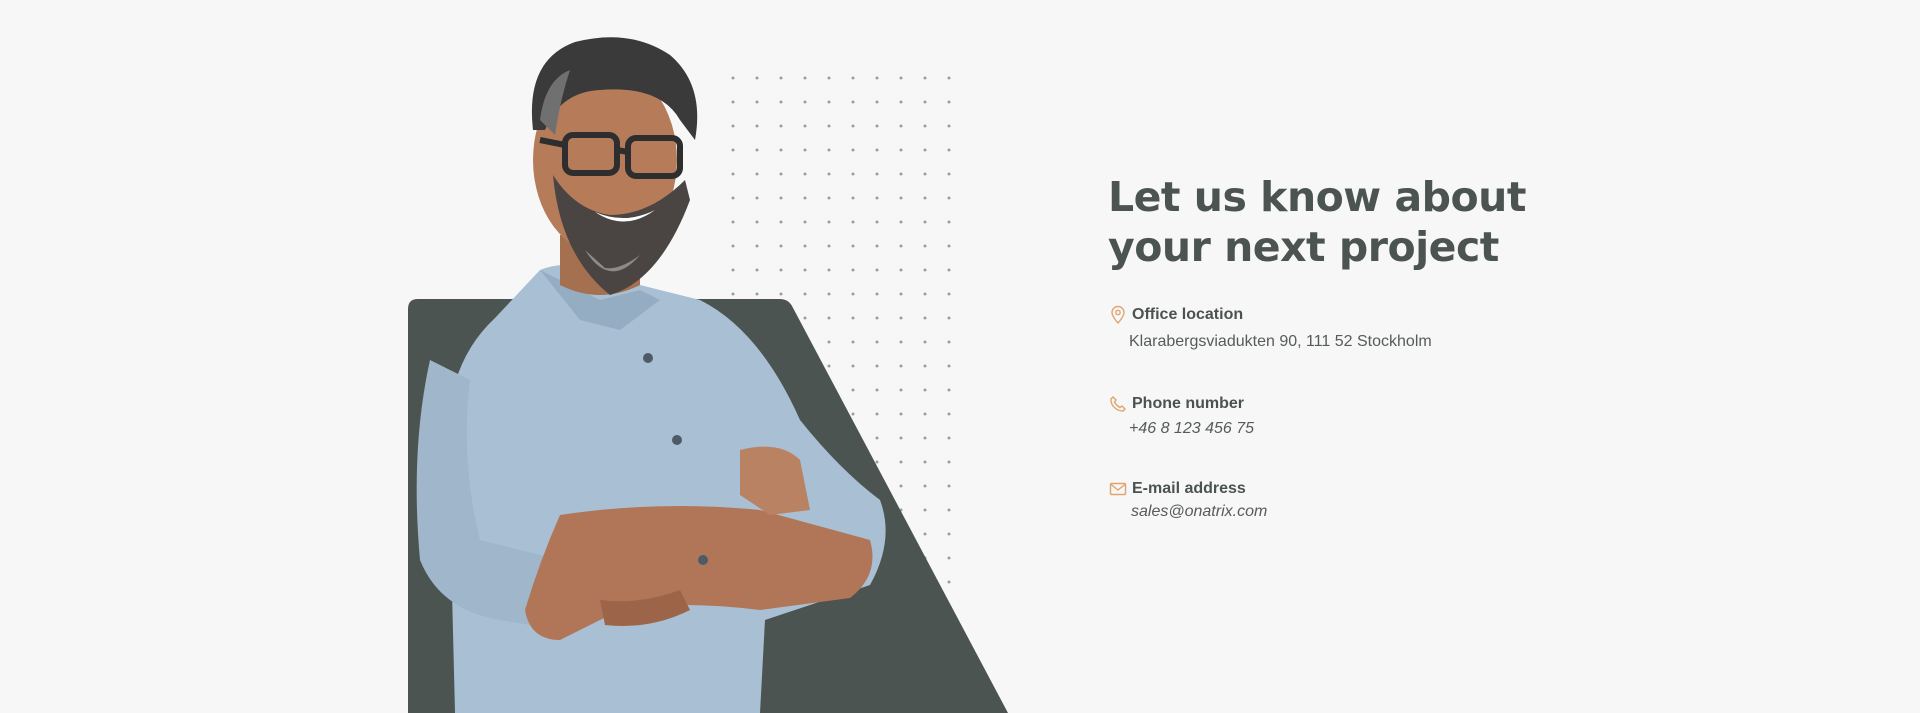 The width and height of the screenshot is (1920, 713). What do you see at coordinates (1181, 416) in the screenshot?
I see `phone-number-item: Phone number +46 8 123 456 75` at bounding box center [1181, 416].